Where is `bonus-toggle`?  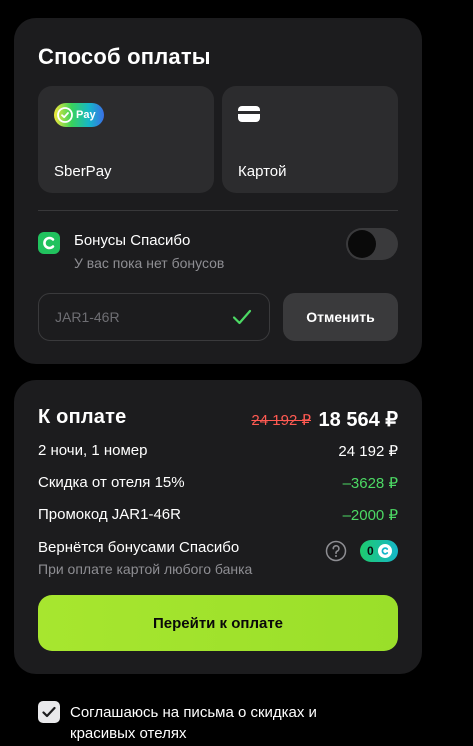
bonus-toggle is located at coordinates (372, 244).